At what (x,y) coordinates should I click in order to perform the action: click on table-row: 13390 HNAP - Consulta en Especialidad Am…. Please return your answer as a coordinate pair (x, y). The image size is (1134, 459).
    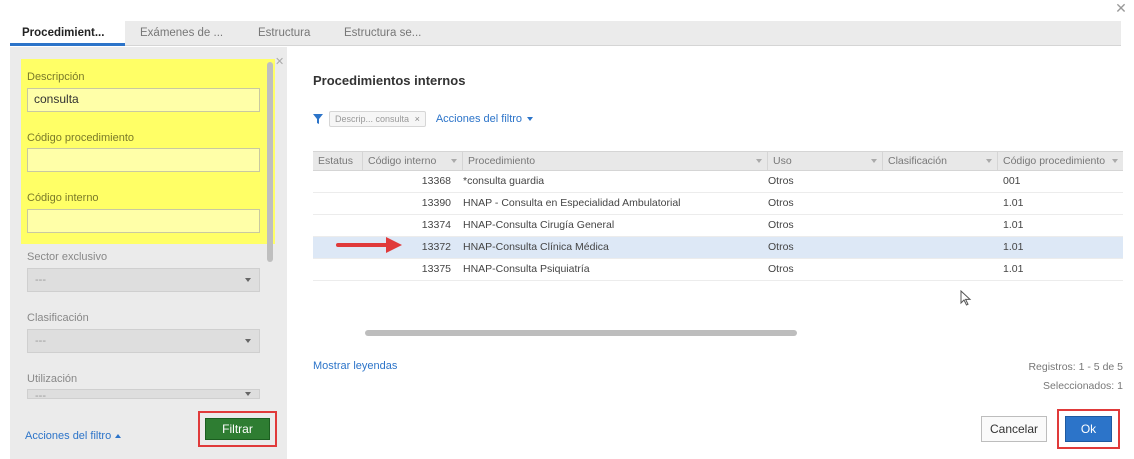
    Looking at the image, I should click on (718, 204).